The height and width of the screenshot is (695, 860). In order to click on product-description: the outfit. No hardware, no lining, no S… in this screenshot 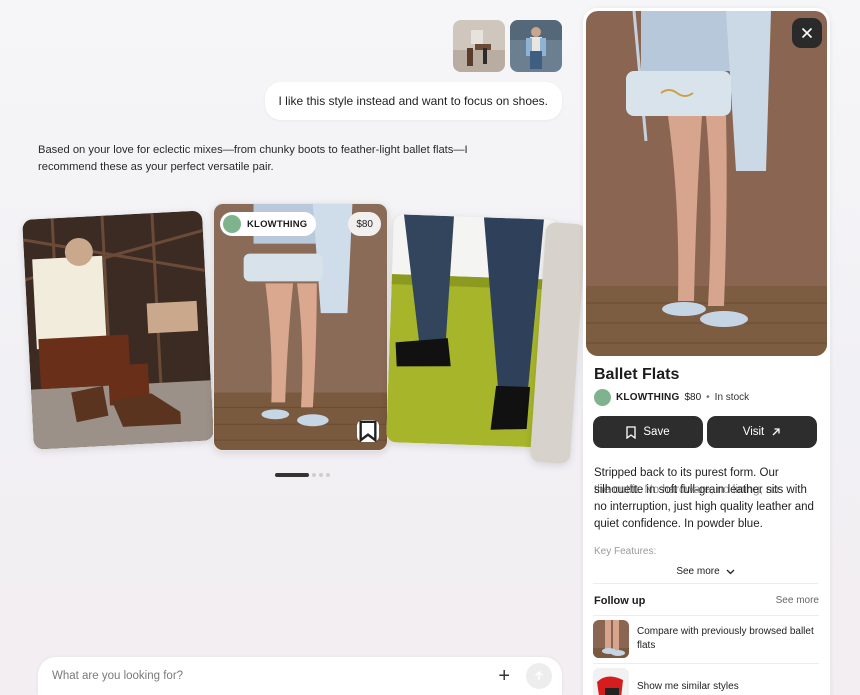, I will do `click(706, 499)`.